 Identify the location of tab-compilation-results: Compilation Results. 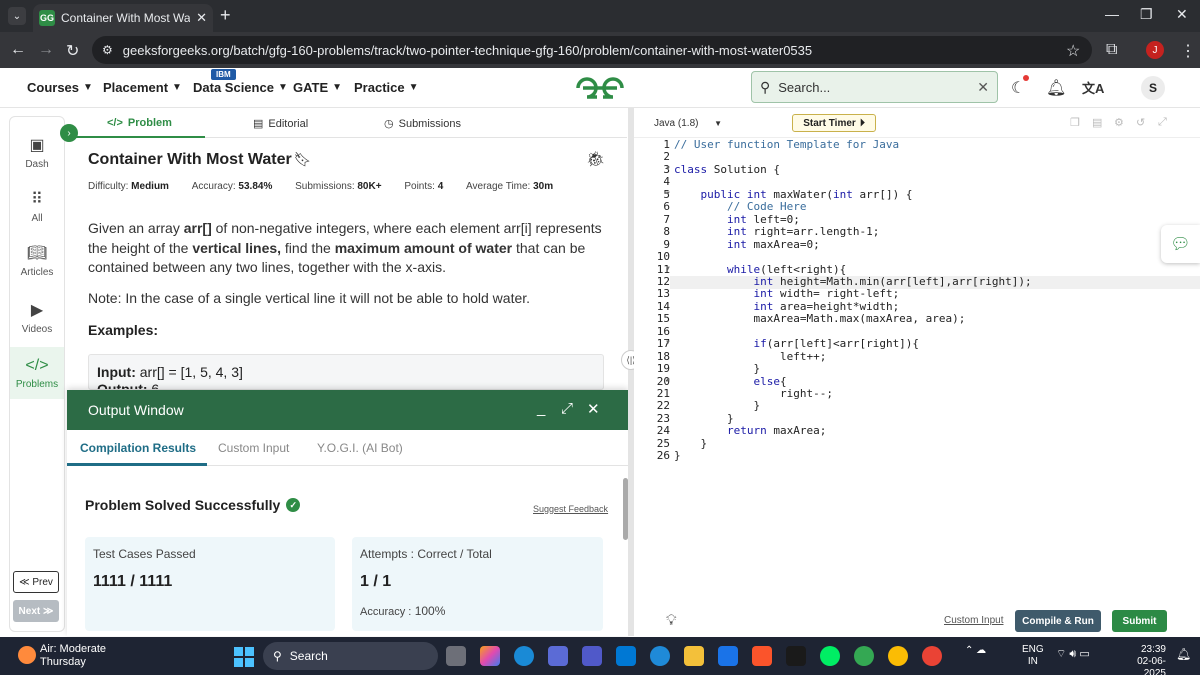
(138, 448).